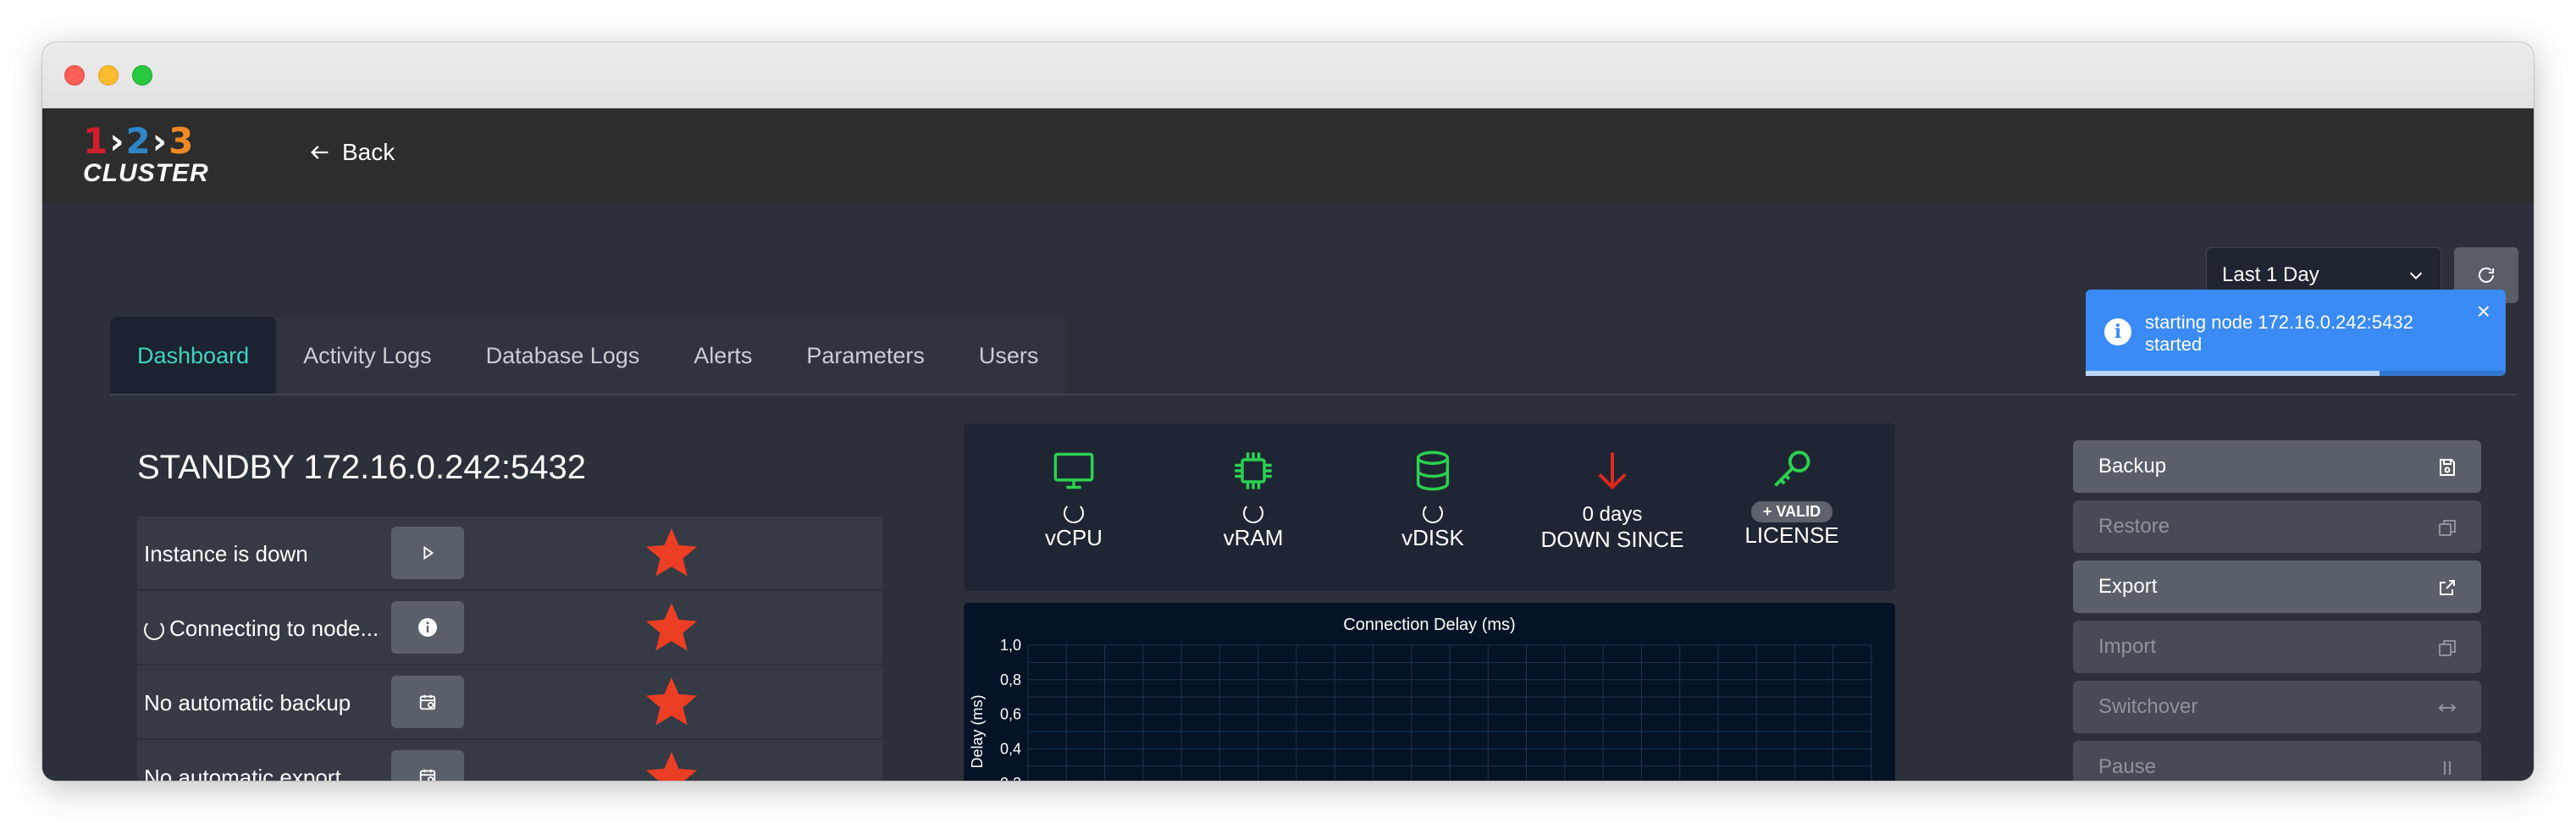  I want to click on import-button-icon-wrap, so click(2447, 648).